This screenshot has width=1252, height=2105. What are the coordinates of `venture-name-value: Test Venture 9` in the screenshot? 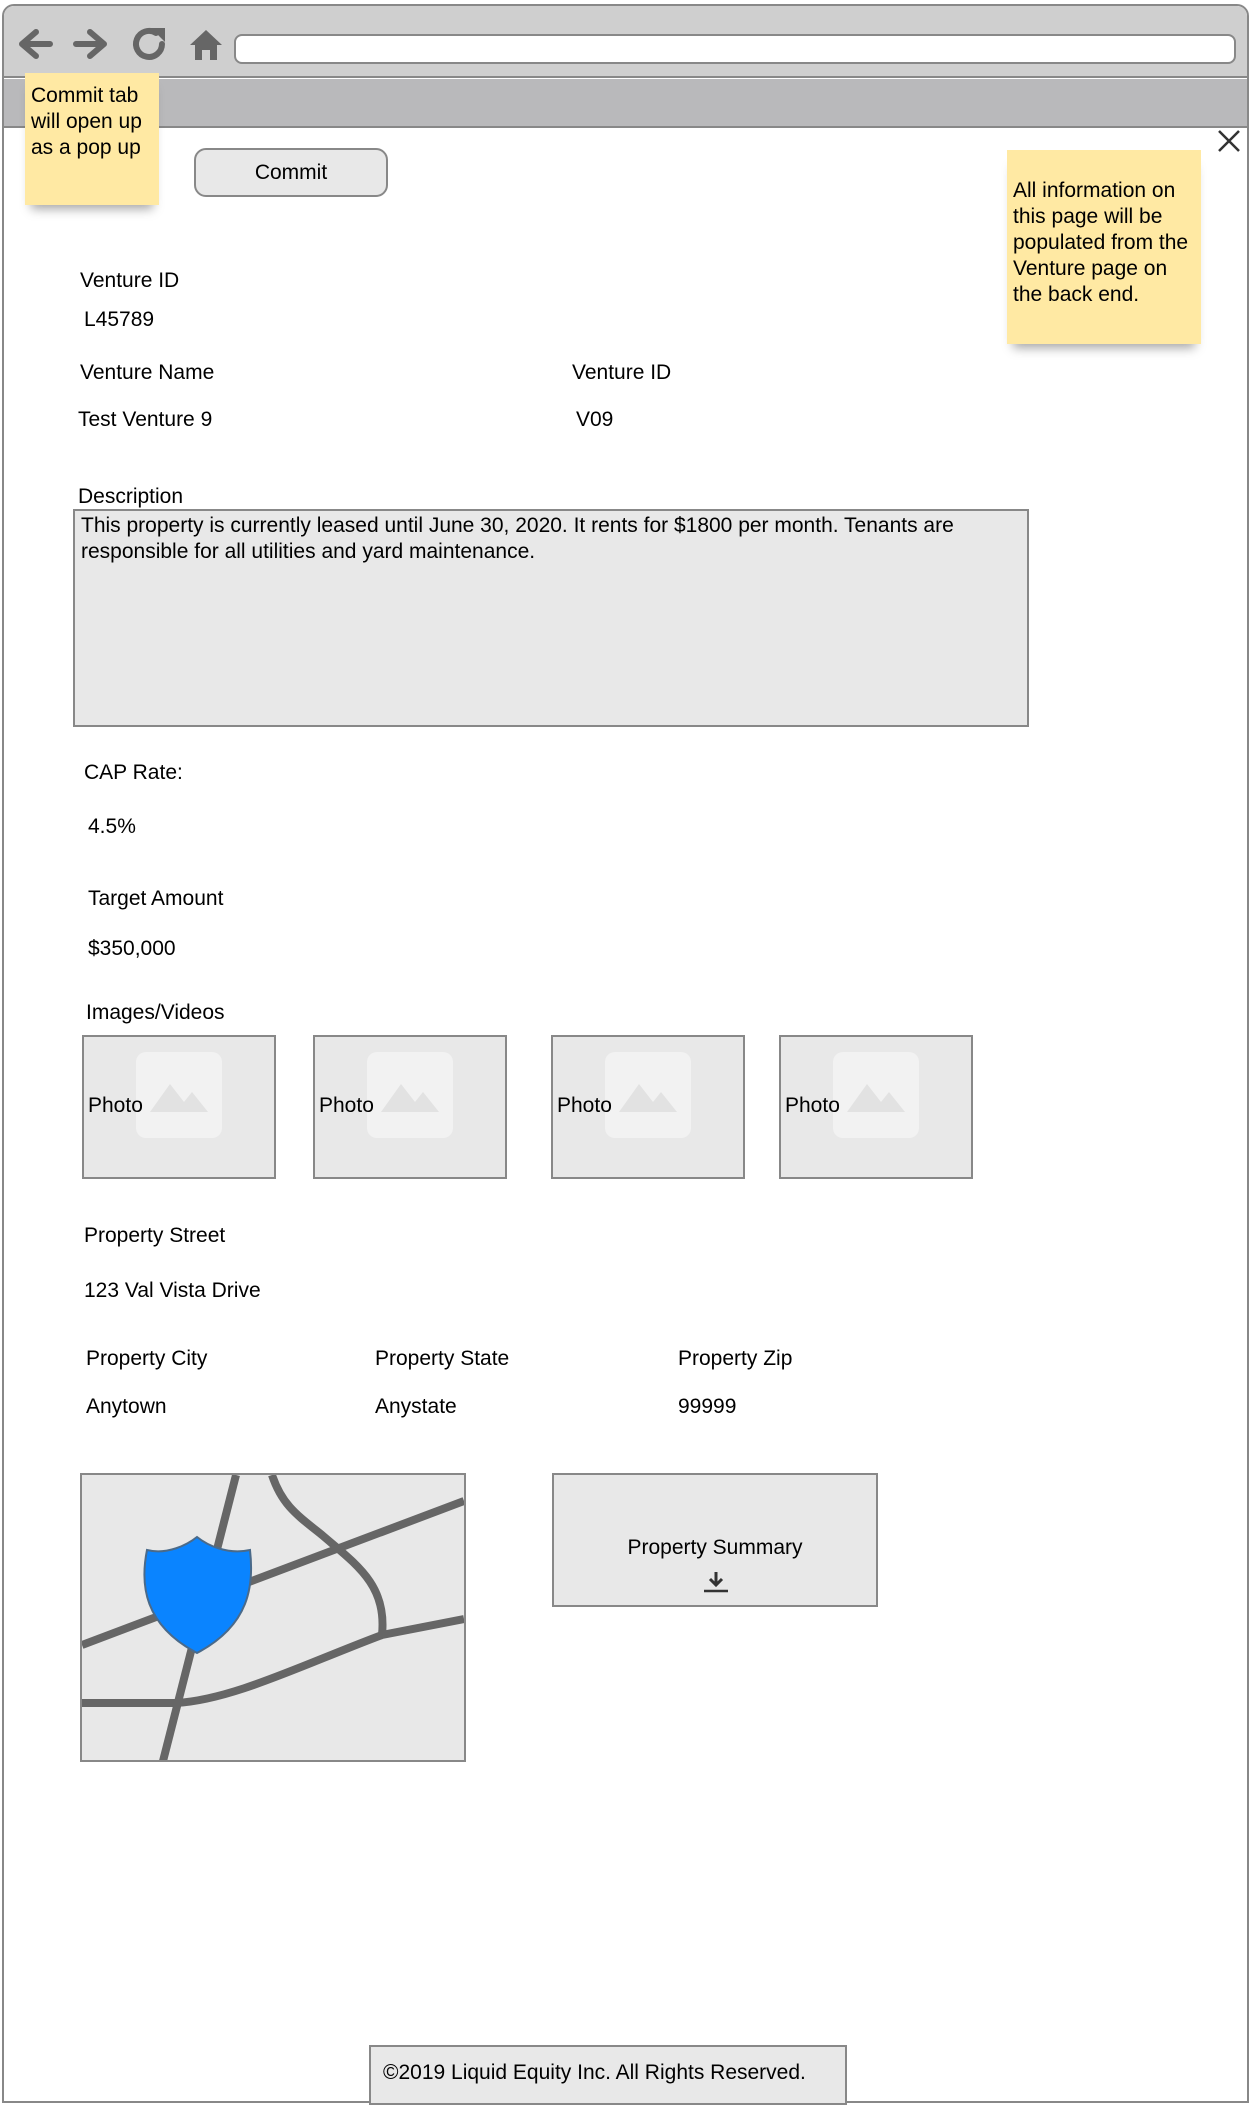 It's located at (145, 419).